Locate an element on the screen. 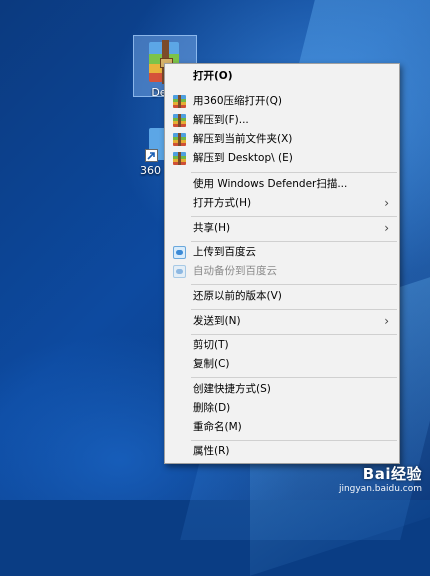  menu-item-label: 重命名(M) is located at coordinates (217, 427).